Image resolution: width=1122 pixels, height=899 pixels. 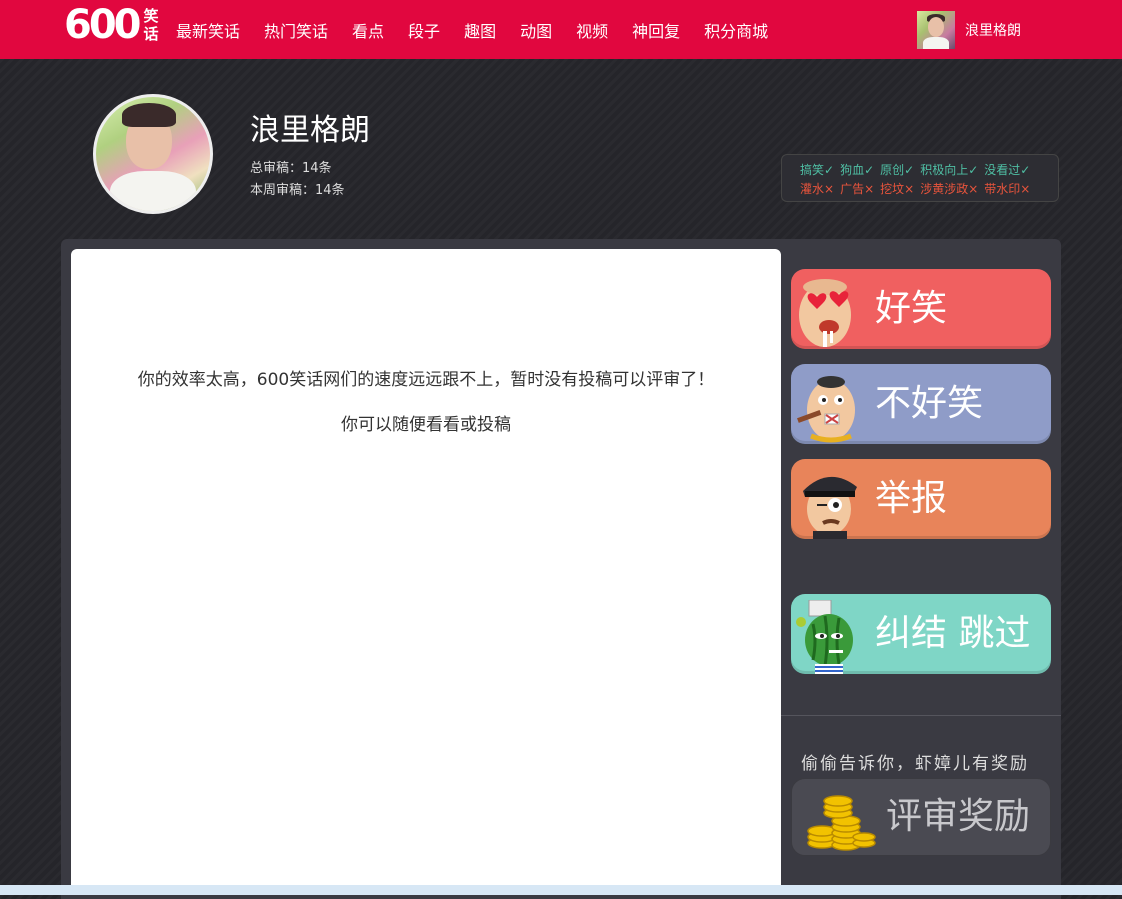 What do you see at coordinates (824, 637) in the screenshot?
I see `watermelon-face-icon` at bounding box center [824, 637].